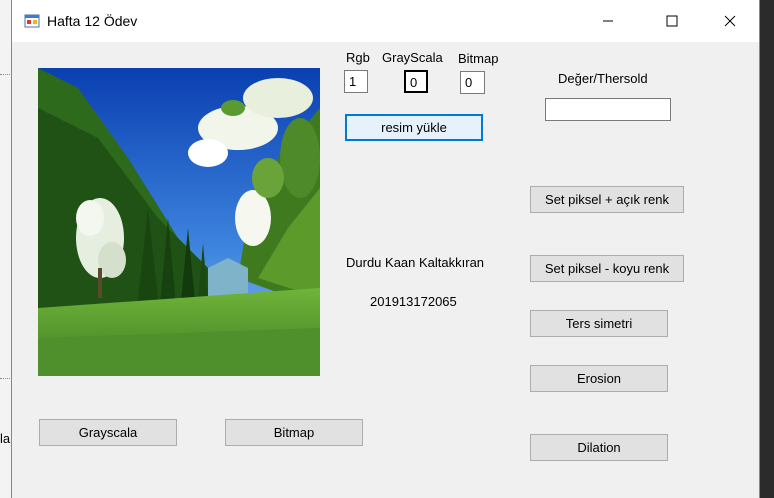 Image resolution: width=774 pixels, height=498 pixels. I want to click on bitmap-button: Bitmap, so click(294, 432).